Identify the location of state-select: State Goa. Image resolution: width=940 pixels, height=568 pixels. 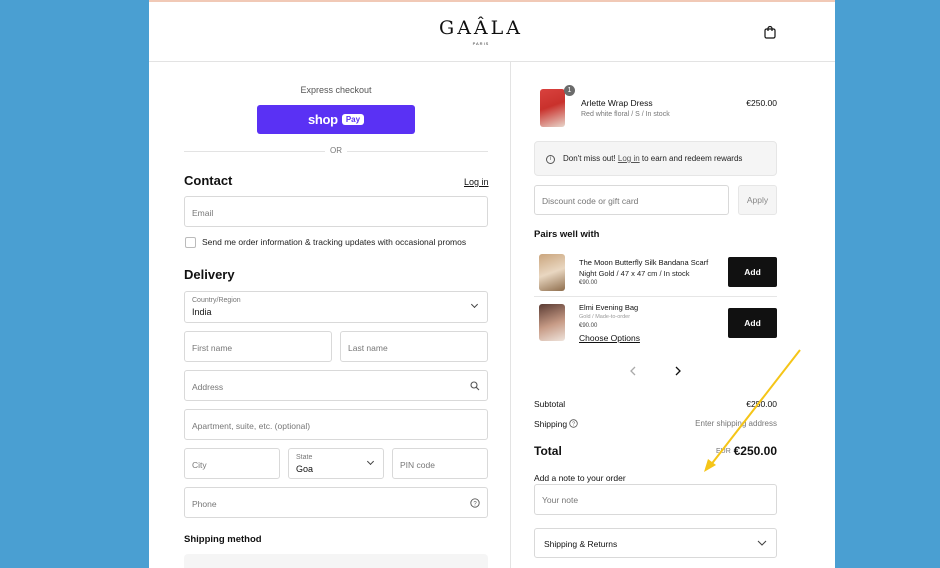
(336, 463).